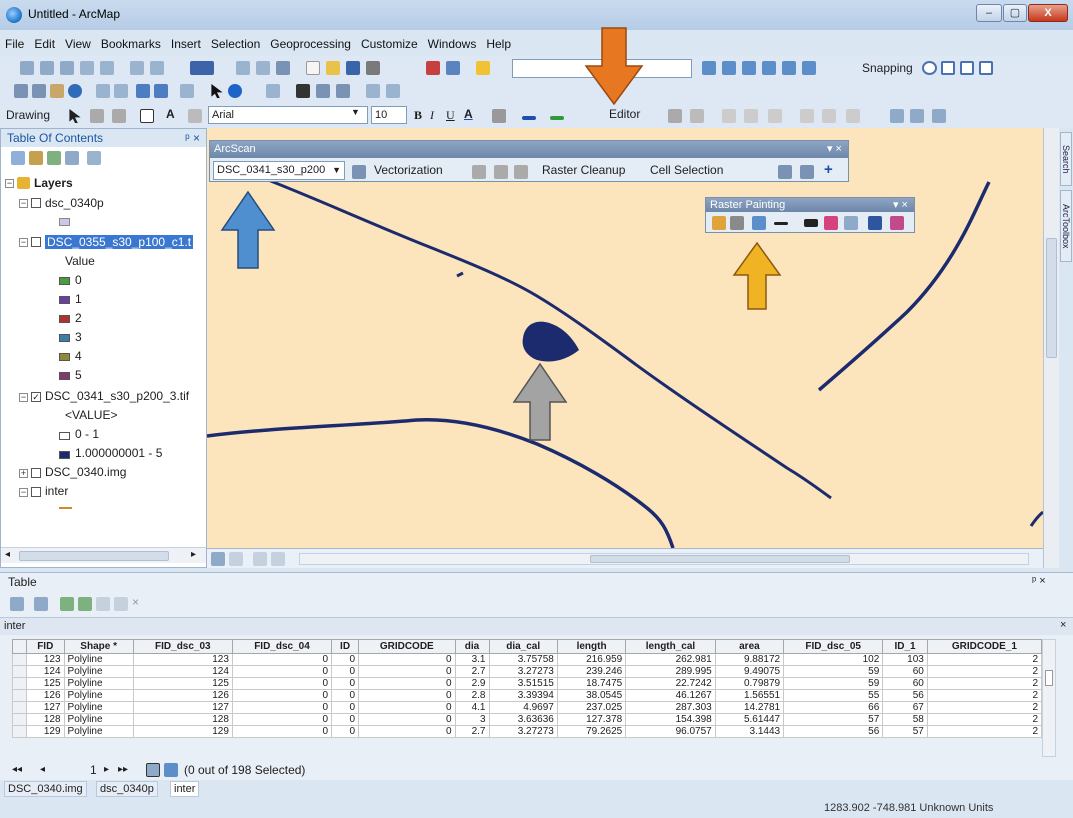  What do you see at coordinates (939, 116) in the screenshot?
I see `effects-icon` at bounding box center [939, 116].